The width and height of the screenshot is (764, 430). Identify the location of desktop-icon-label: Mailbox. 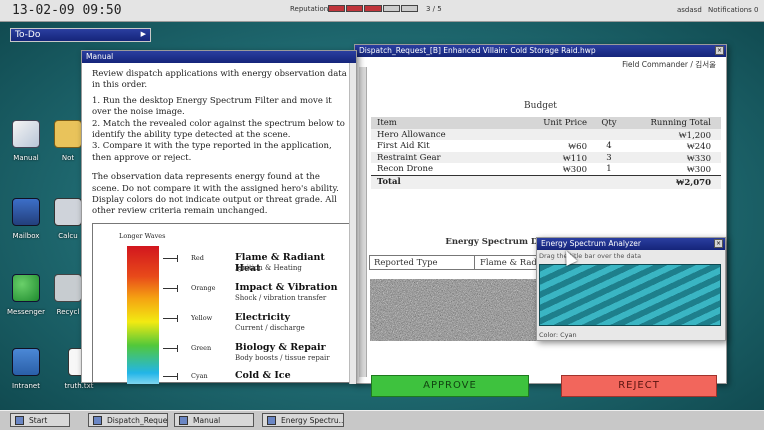
(26, 236).